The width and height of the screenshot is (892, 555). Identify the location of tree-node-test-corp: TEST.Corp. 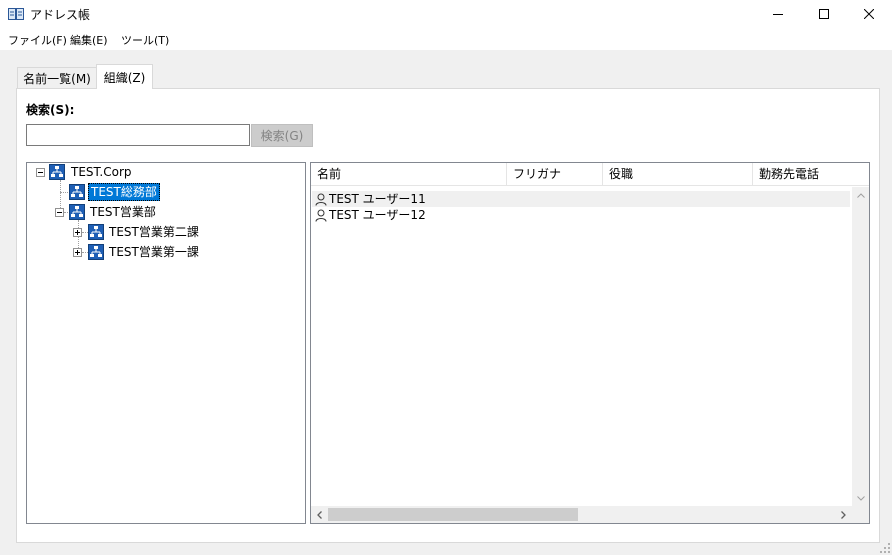
(162, 172).